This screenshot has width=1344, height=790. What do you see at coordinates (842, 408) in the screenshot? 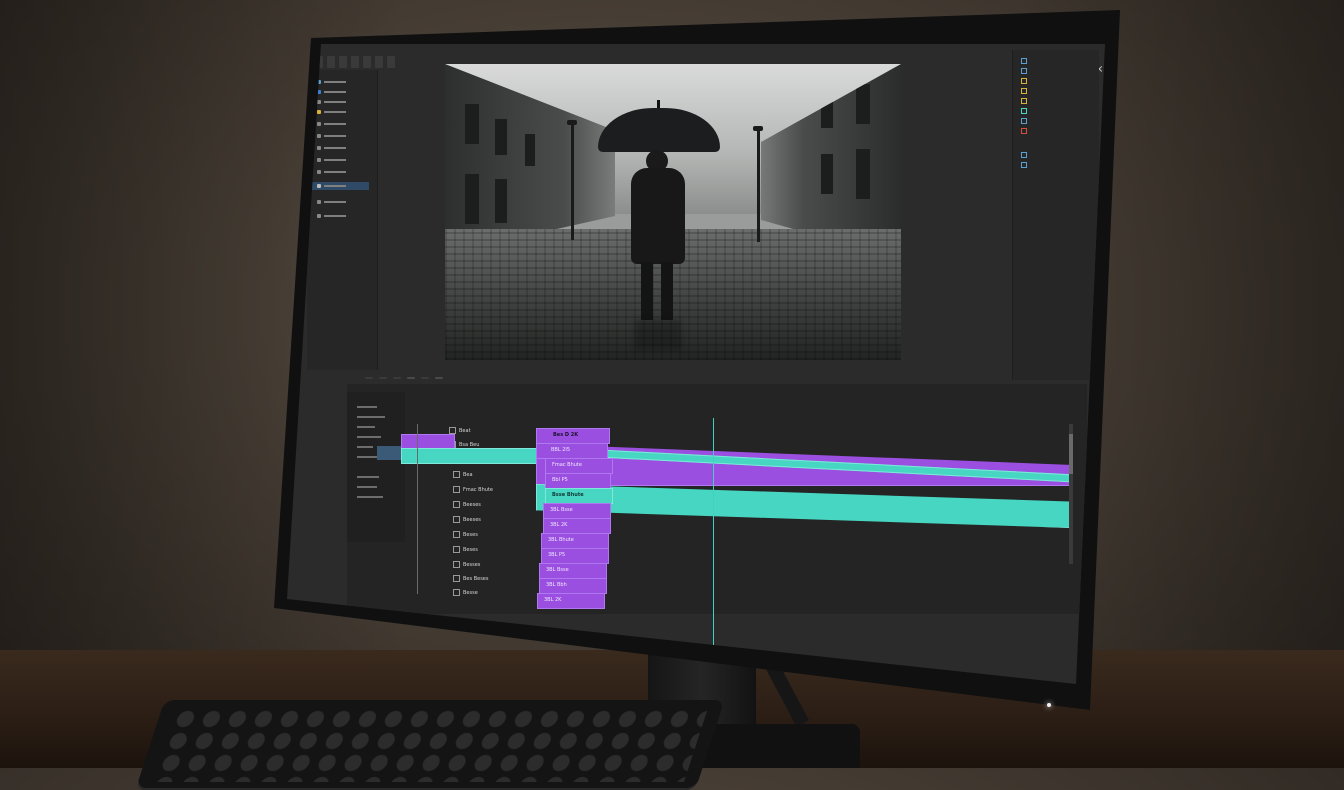
I see `timeline-ruler` at bounding box center [842, 408].